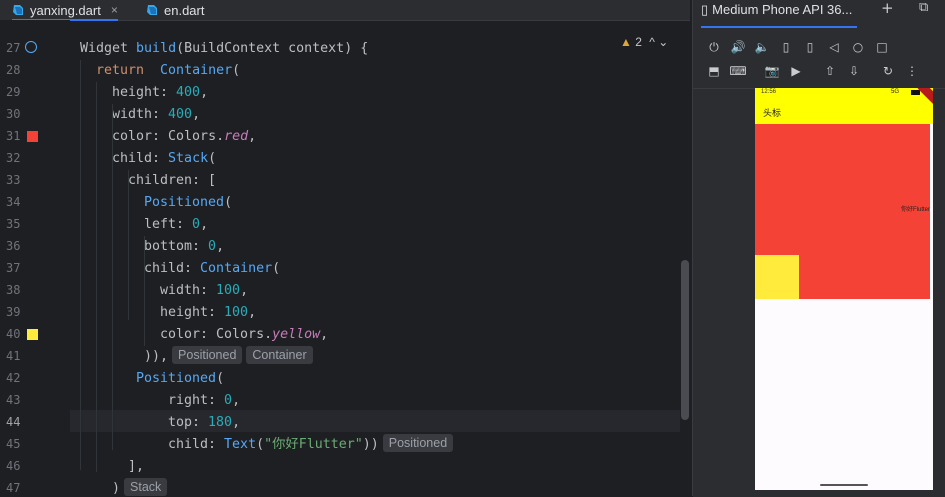  I want to click on tab-yanxing-dart: yanxing.dart ×, so click(65, 10).